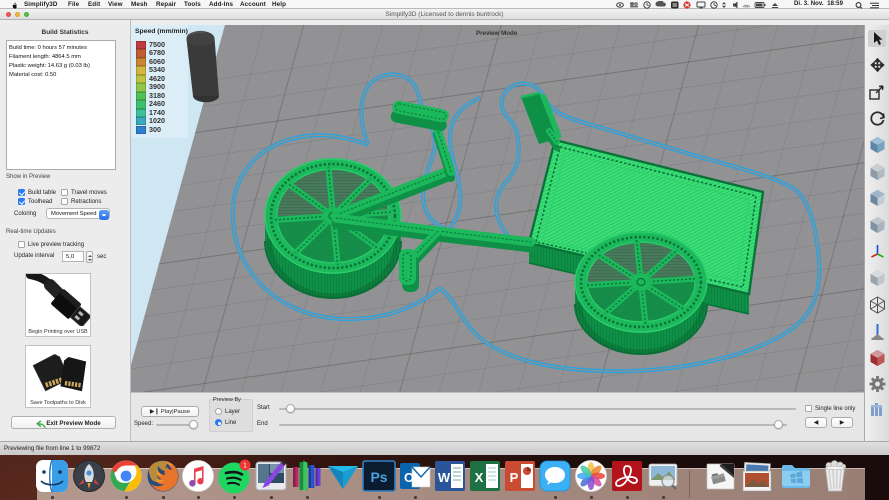  Describe the element at coordinates (378, 477) in the screenshot. I see `svg-text: Ps` at that location.